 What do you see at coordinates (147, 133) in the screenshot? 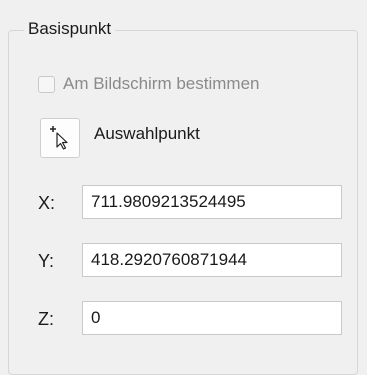
I see `pick-point-label: Auswahlpunkt` at bounding box center [147, 133].